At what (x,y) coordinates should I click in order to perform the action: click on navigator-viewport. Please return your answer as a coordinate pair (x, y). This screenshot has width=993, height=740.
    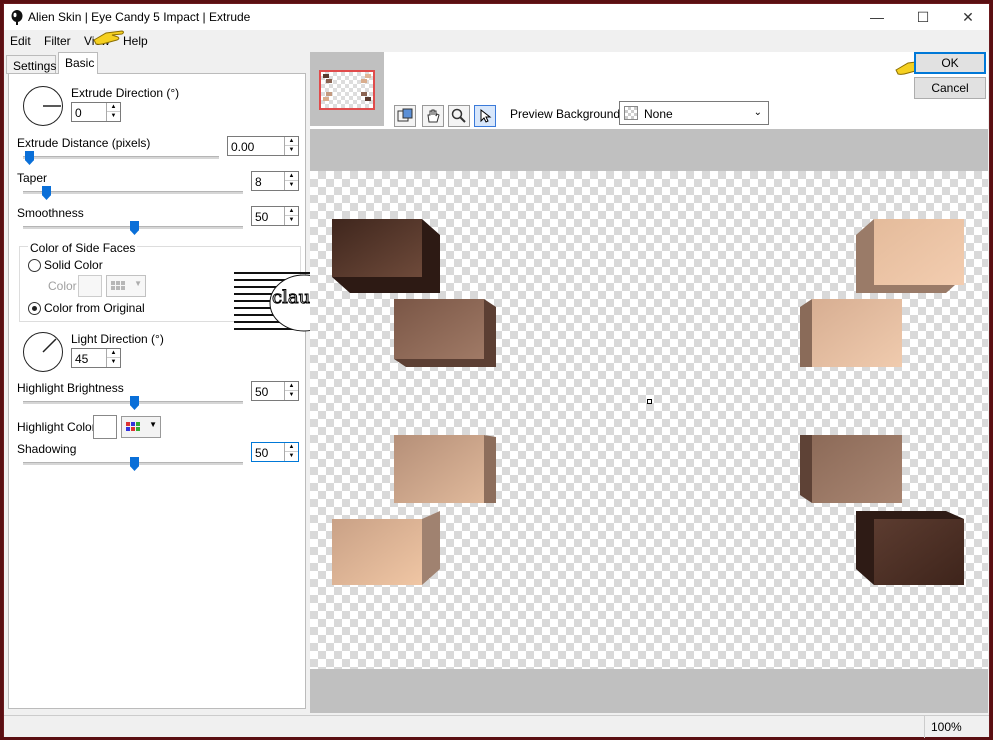
    Looking at the image, I should click on (347, 90).